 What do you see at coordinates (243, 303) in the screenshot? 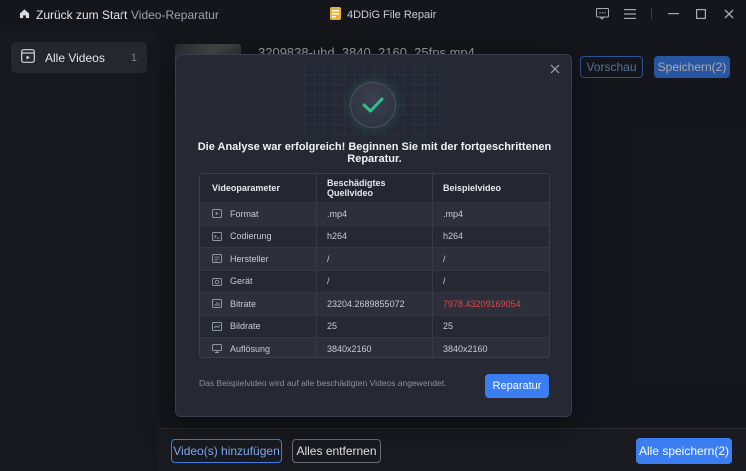
I see `param-name: Bitrate` at bounding box center [243, 303].